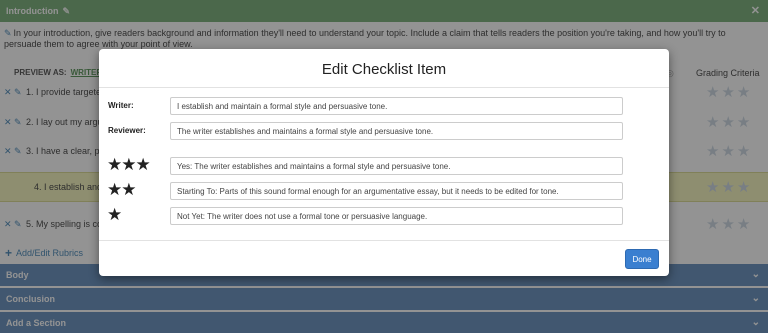 Image resolution: width=768 pixels, height=333 pixels. Describe the element at coordinates (127, 130) in the screenshot. I see `reviewer-label: Reviewer:` at that location.